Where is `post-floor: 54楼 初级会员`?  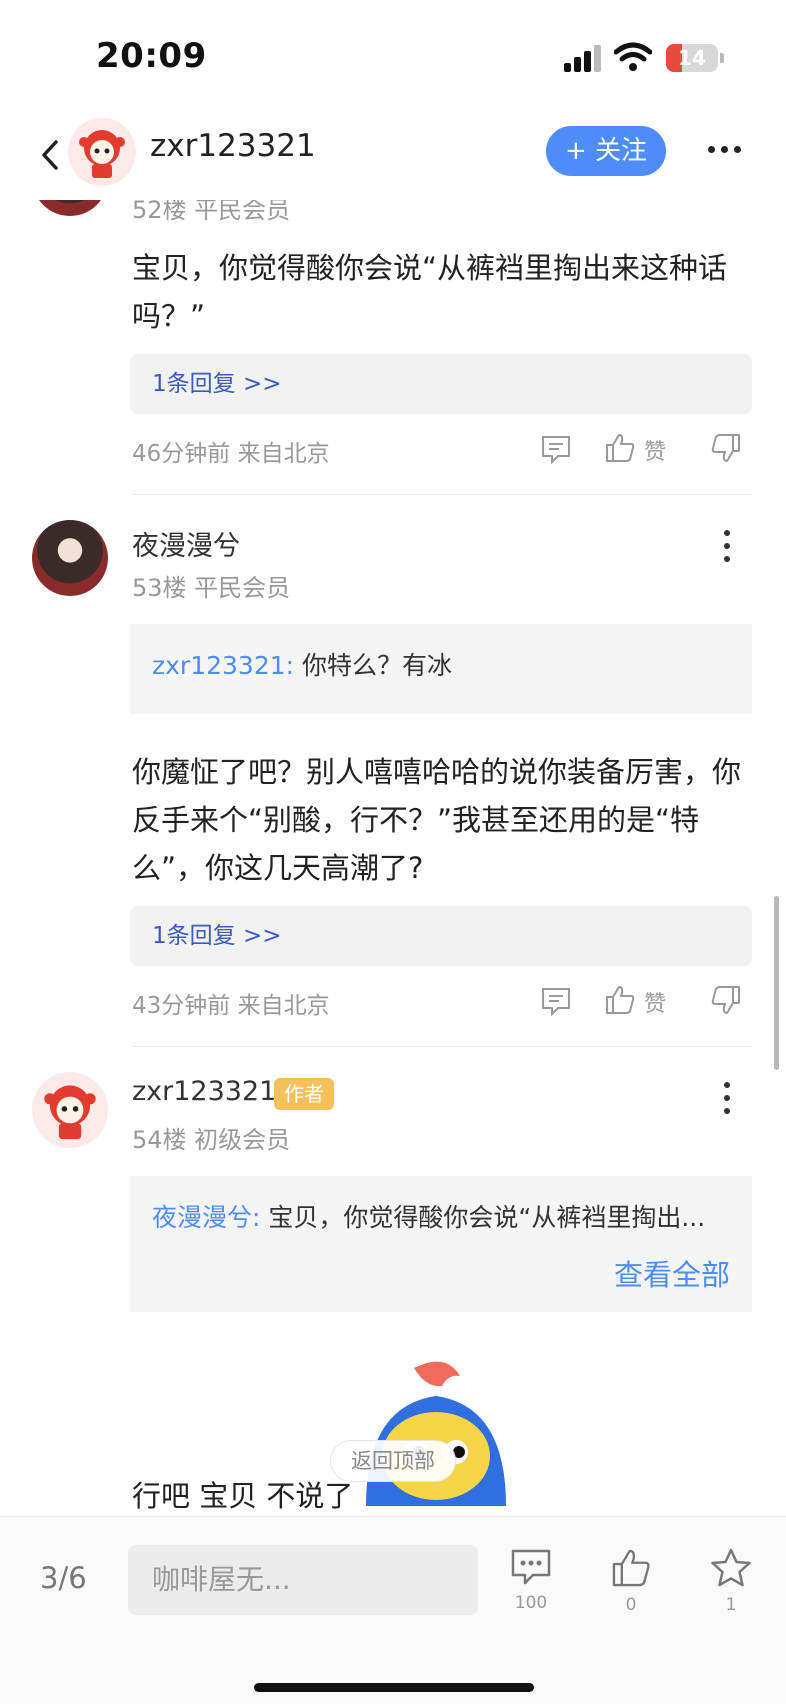
post-floor: 54楼 初级会员 is located at coordinates (211, 1140).